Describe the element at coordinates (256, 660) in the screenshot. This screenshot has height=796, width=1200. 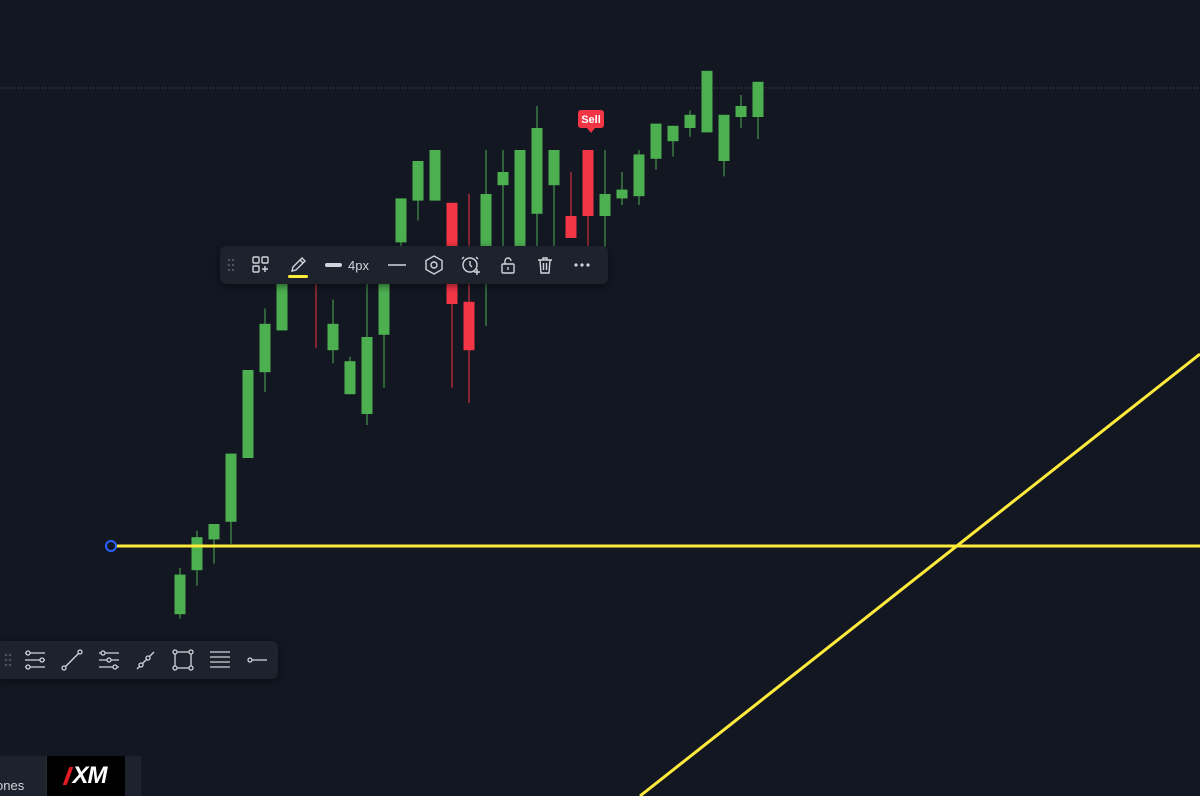
I see `horizontal-ray-icon` at that location.